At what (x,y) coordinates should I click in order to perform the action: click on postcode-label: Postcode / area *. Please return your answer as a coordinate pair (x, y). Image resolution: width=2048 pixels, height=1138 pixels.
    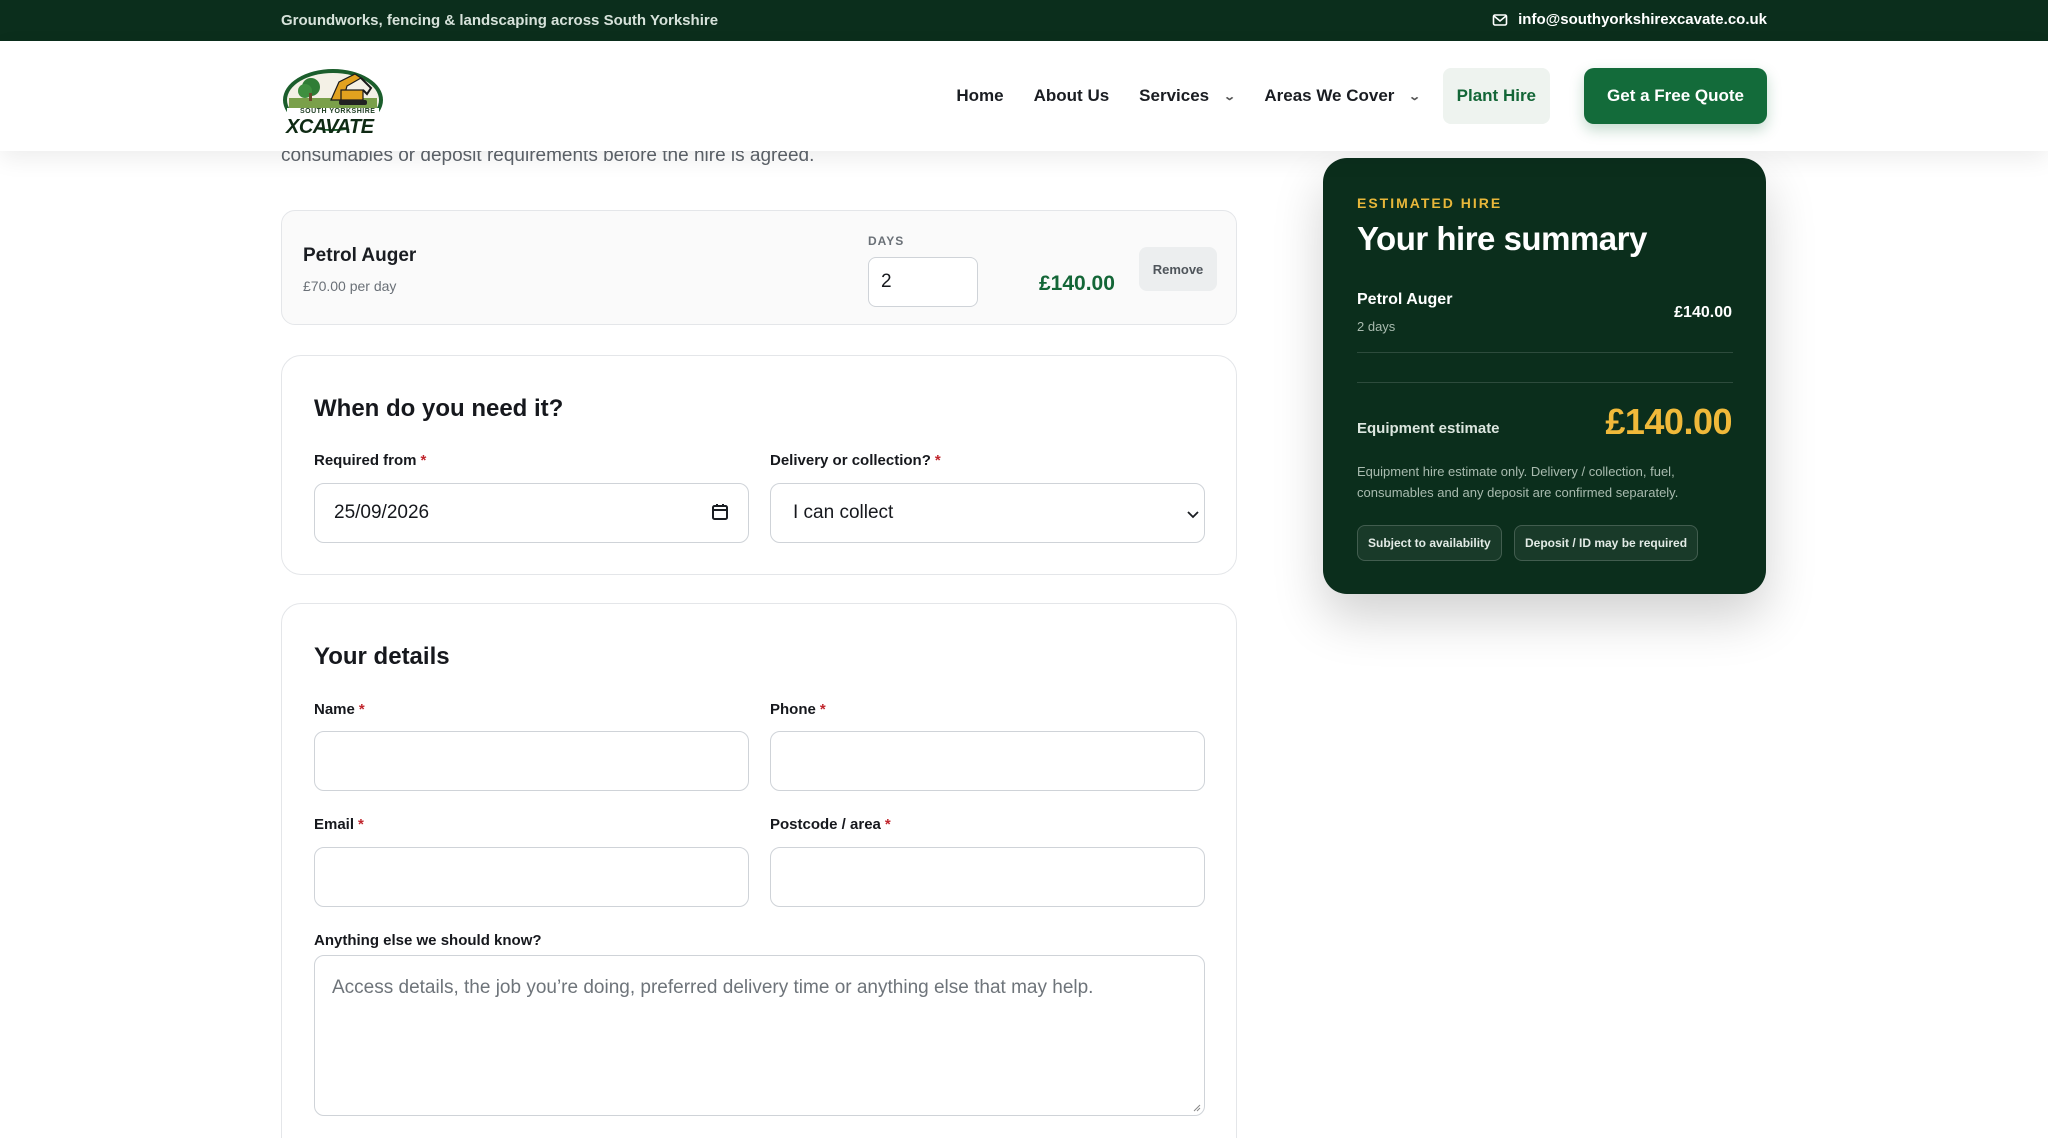
    Looking at the image, I should click on (830, 824).